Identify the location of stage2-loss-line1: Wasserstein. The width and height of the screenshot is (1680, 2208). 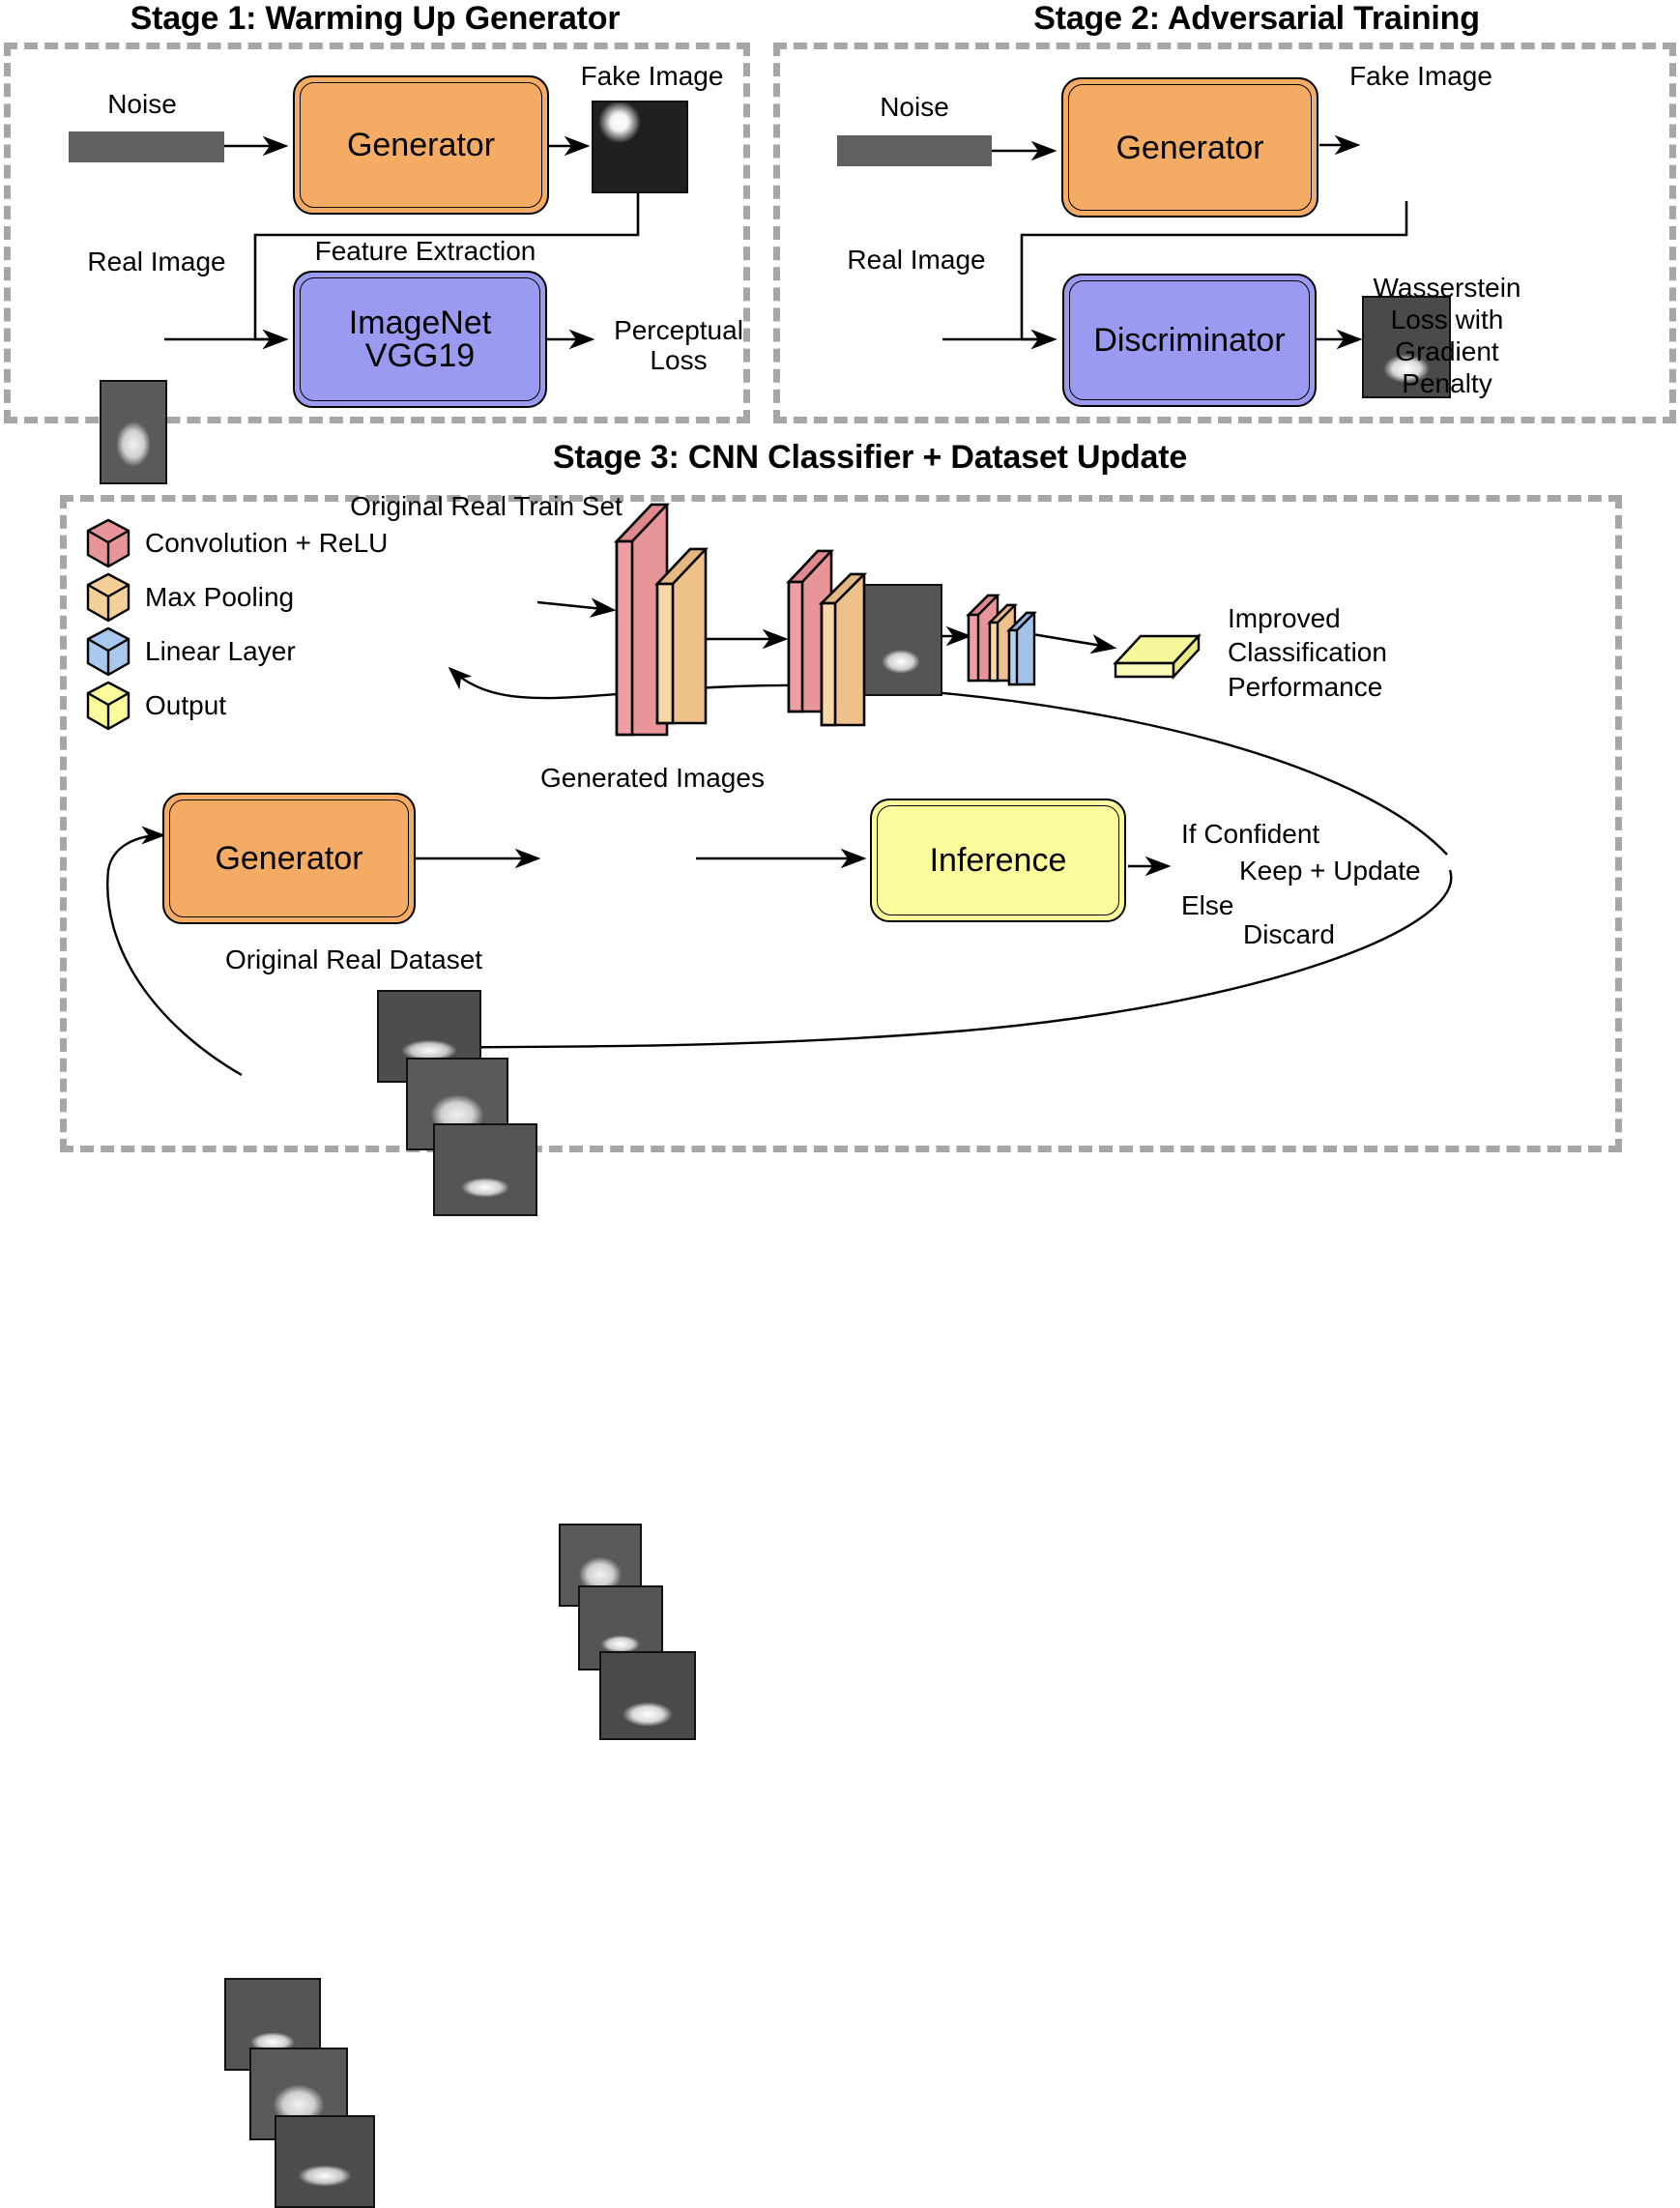
(1447, 288).